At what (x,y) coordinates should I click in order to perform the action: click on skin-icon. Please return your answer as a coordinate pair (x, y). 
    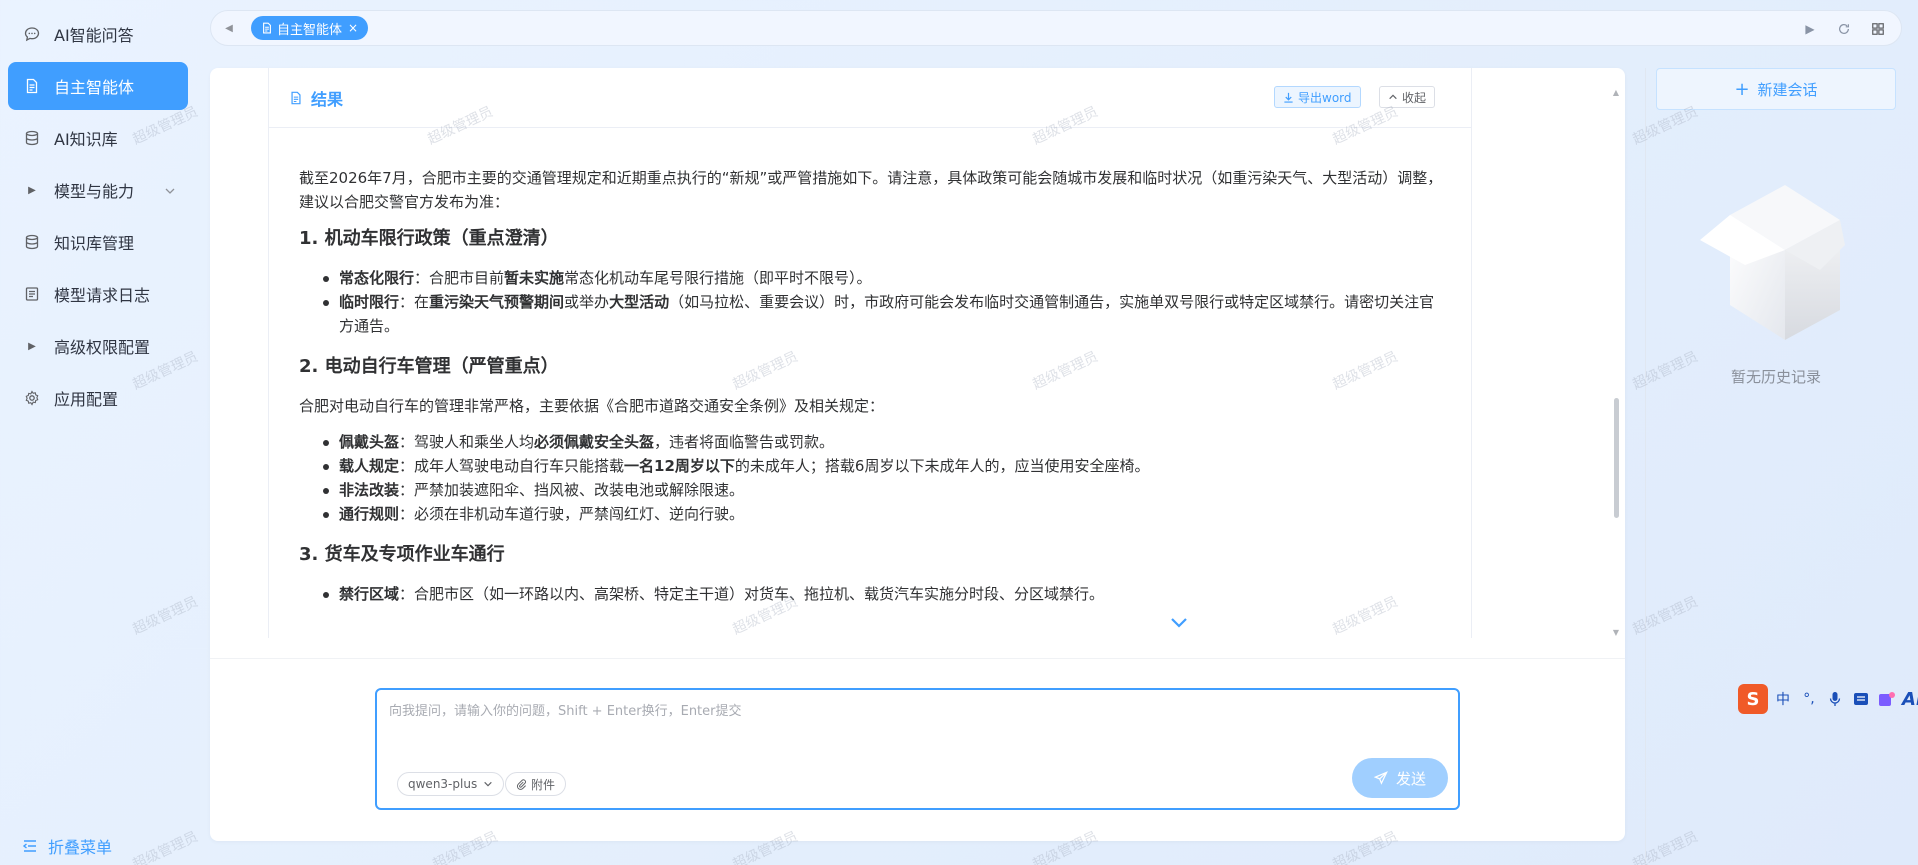
    Looking at the image, I should click on (1887, 699).